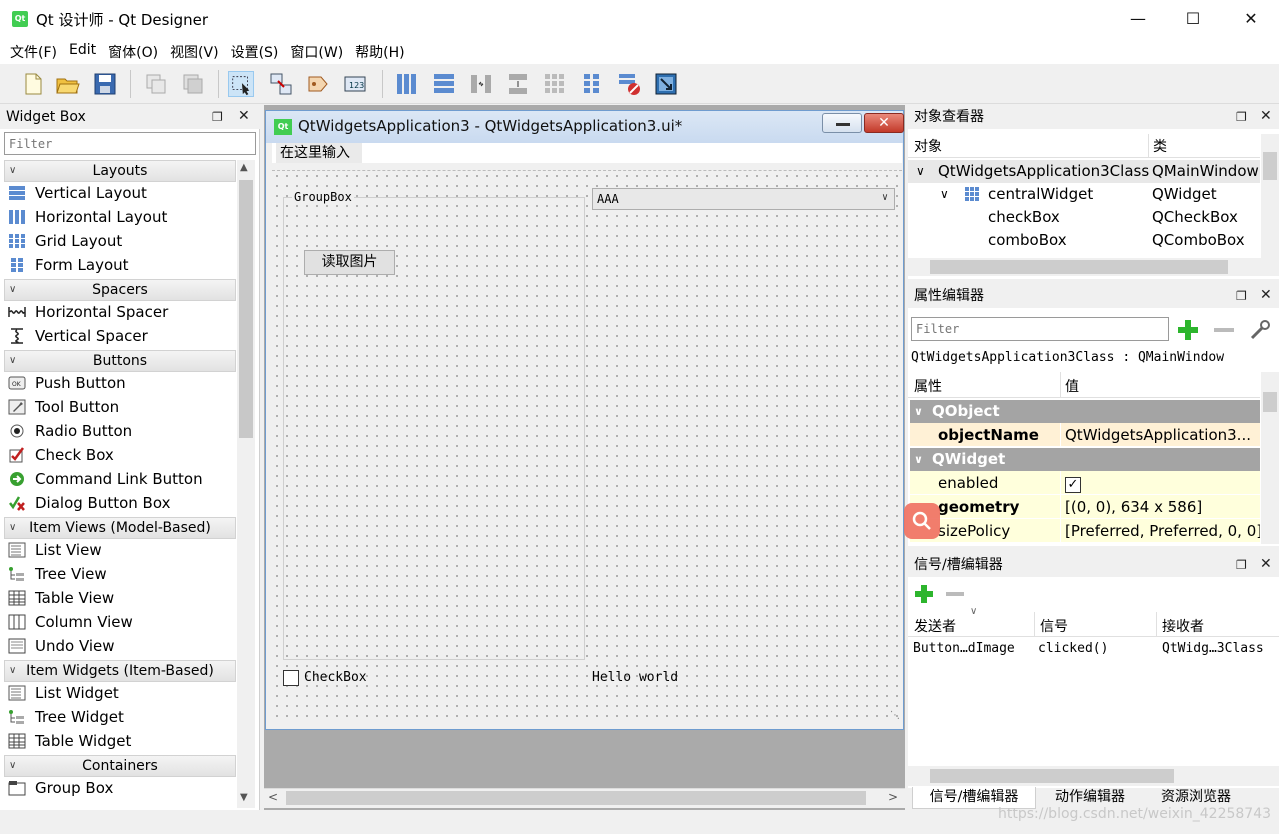 Image resolution: width=1279 pixels, height=834 pixels. I want to click on property-filter-input, so click(1040, 329).